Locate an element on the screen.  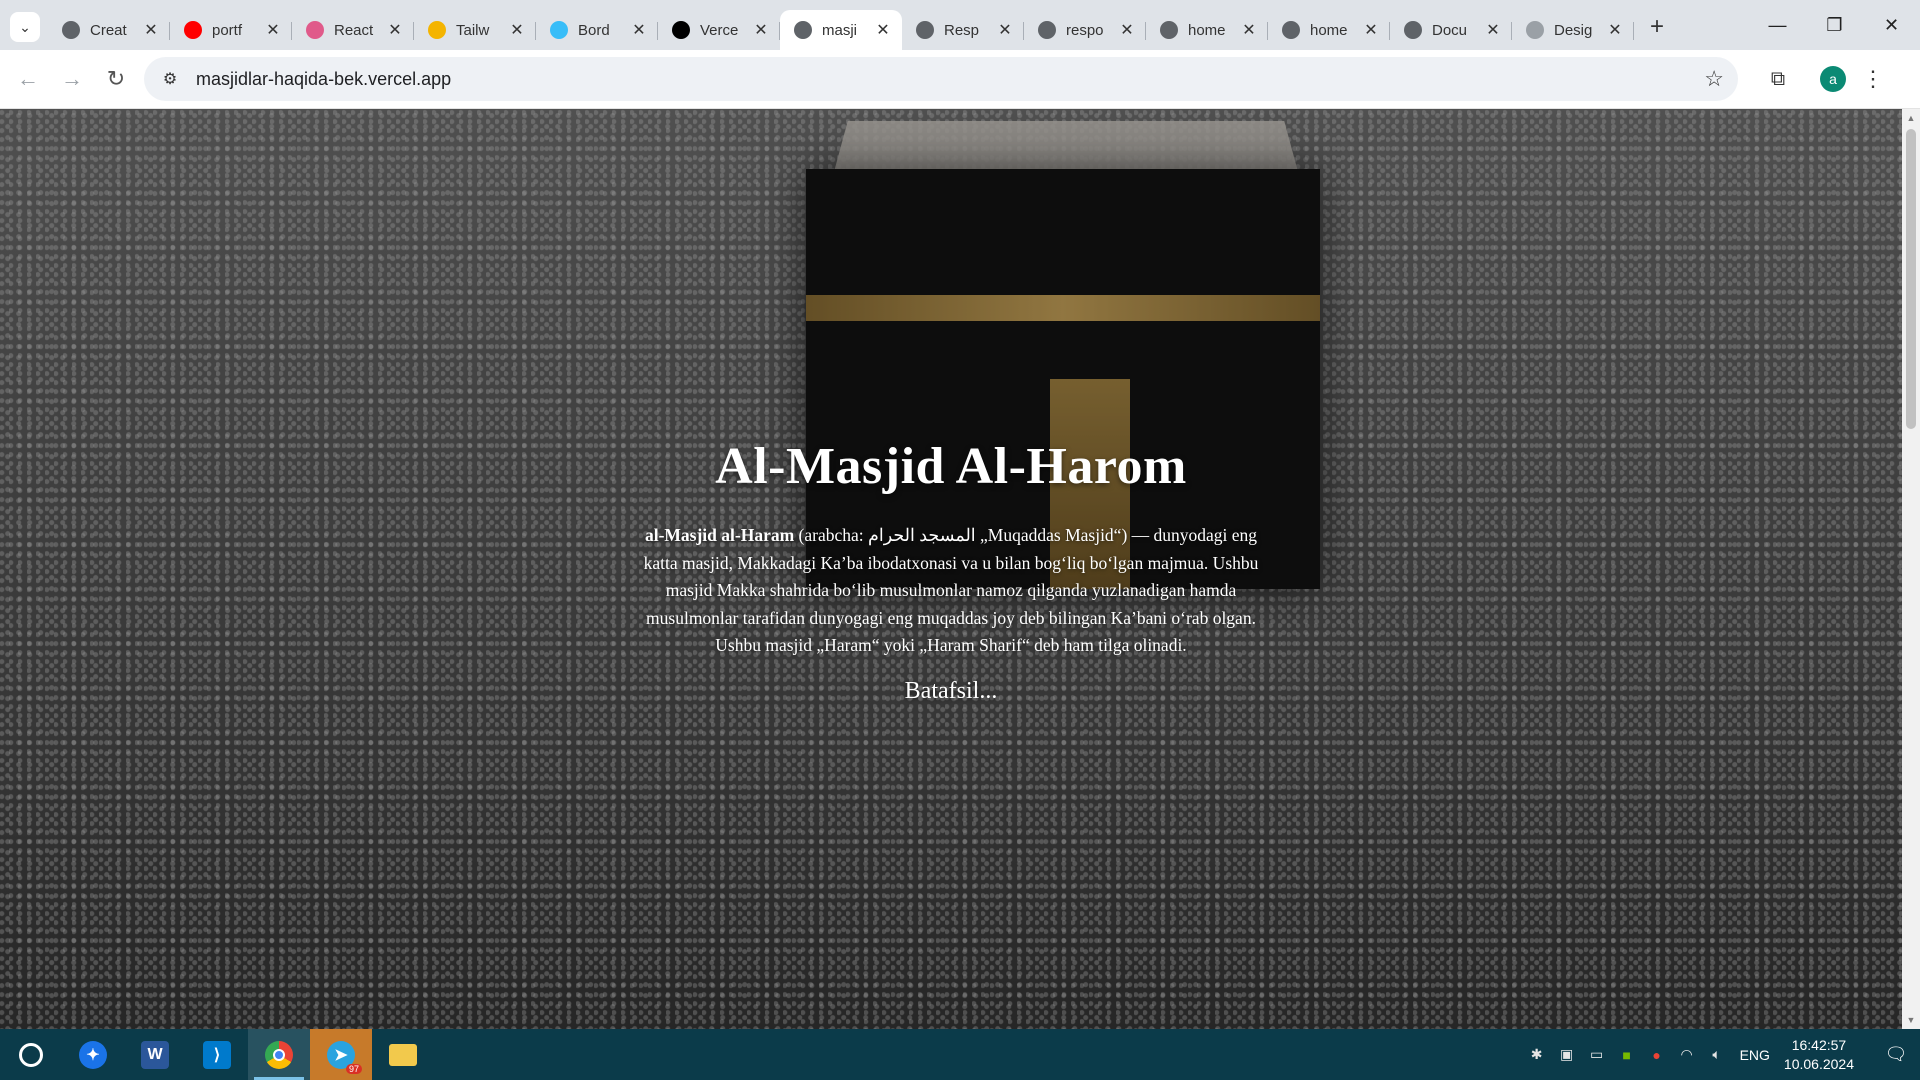
tab-label: Docu is located at coordinates (1450, 30).